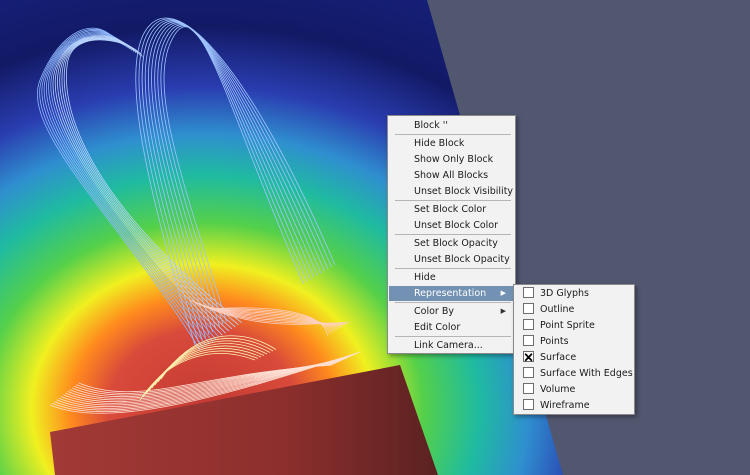  I want to click on representation-label: Representation, so click(450, 293).